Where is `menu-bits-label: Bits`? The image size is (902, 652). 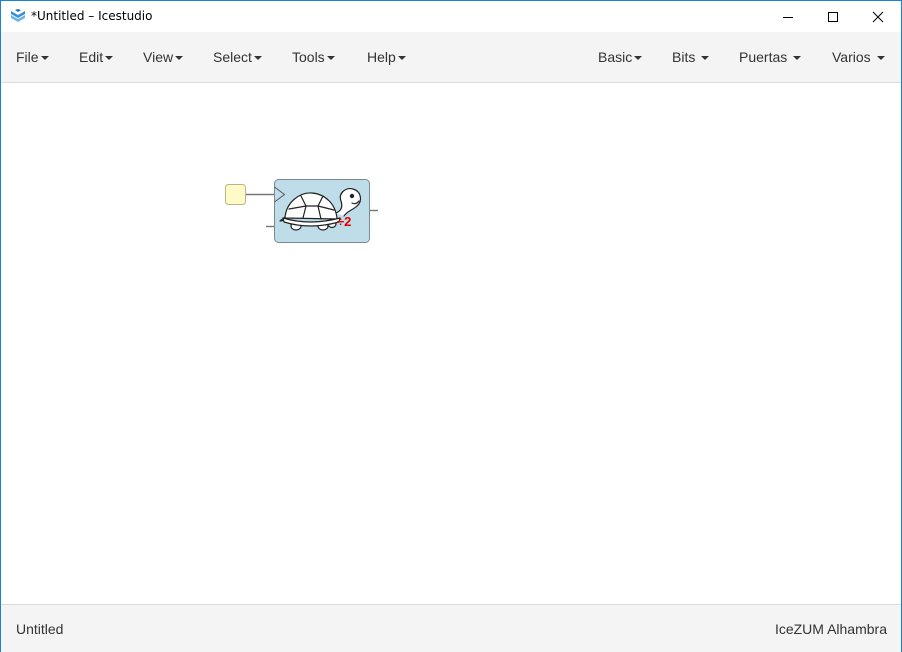 menu-bits-label: Bits is located at coordinates (684, 57).